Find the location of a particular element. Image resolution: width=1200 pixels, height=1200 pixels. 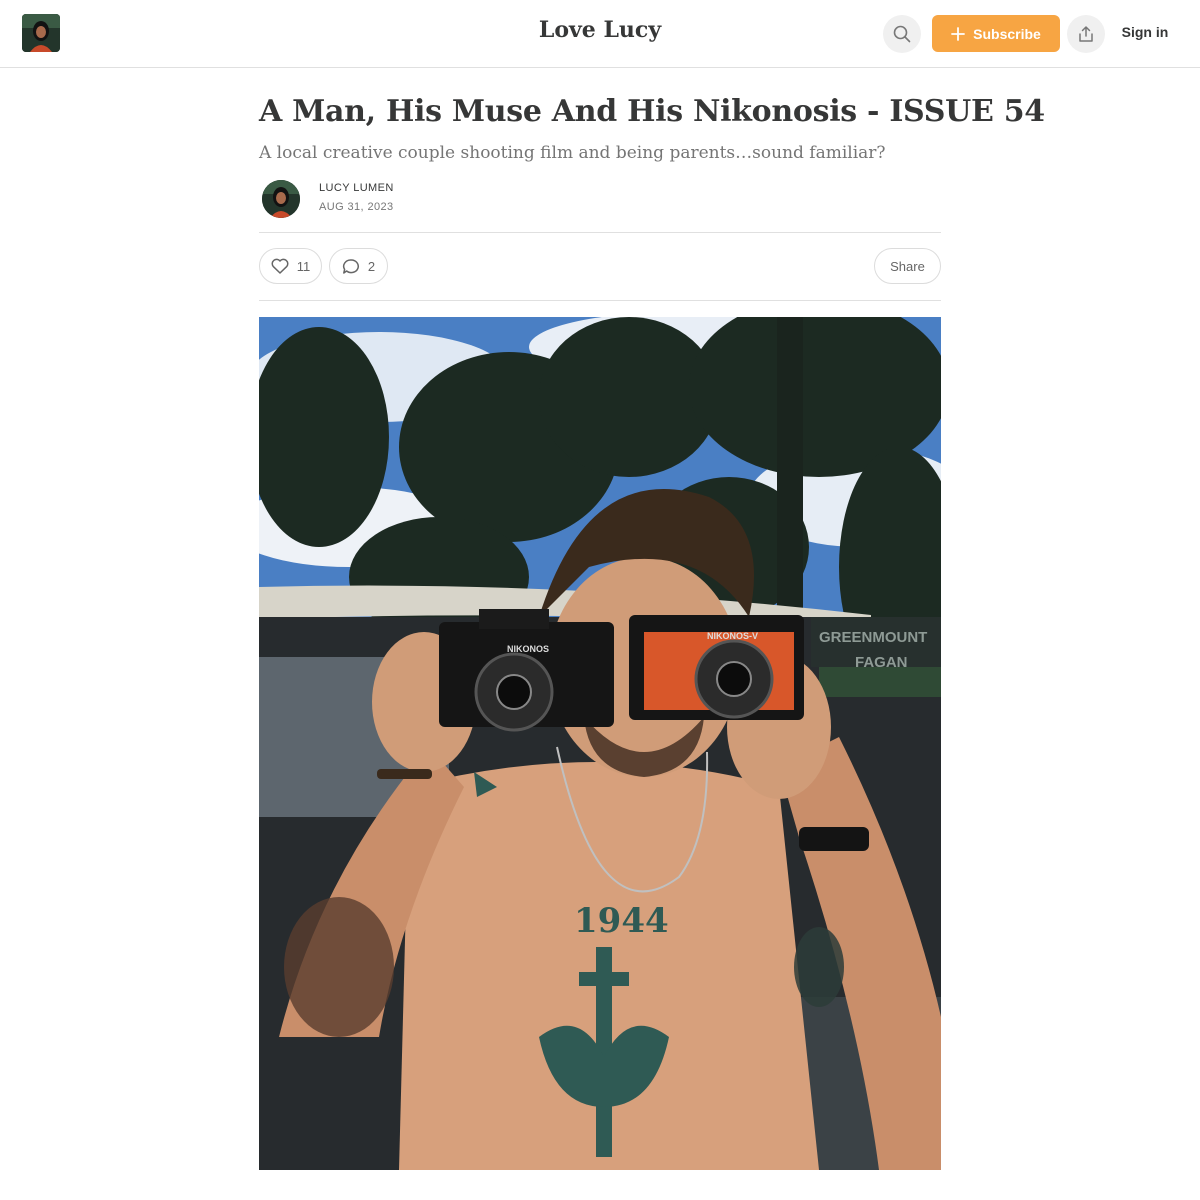

heart-icon is located at coordinates (280, 266).